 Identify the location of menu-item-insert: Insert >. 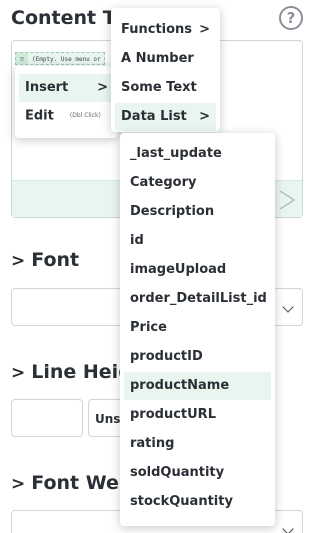
(66, 88).